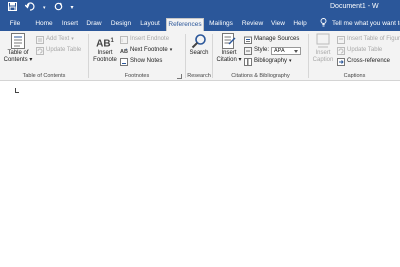  What do you see at coordinates (221, 24) in the screenshot?
I see `tab-mailings: Mailings` at bounding box center [221, 24].